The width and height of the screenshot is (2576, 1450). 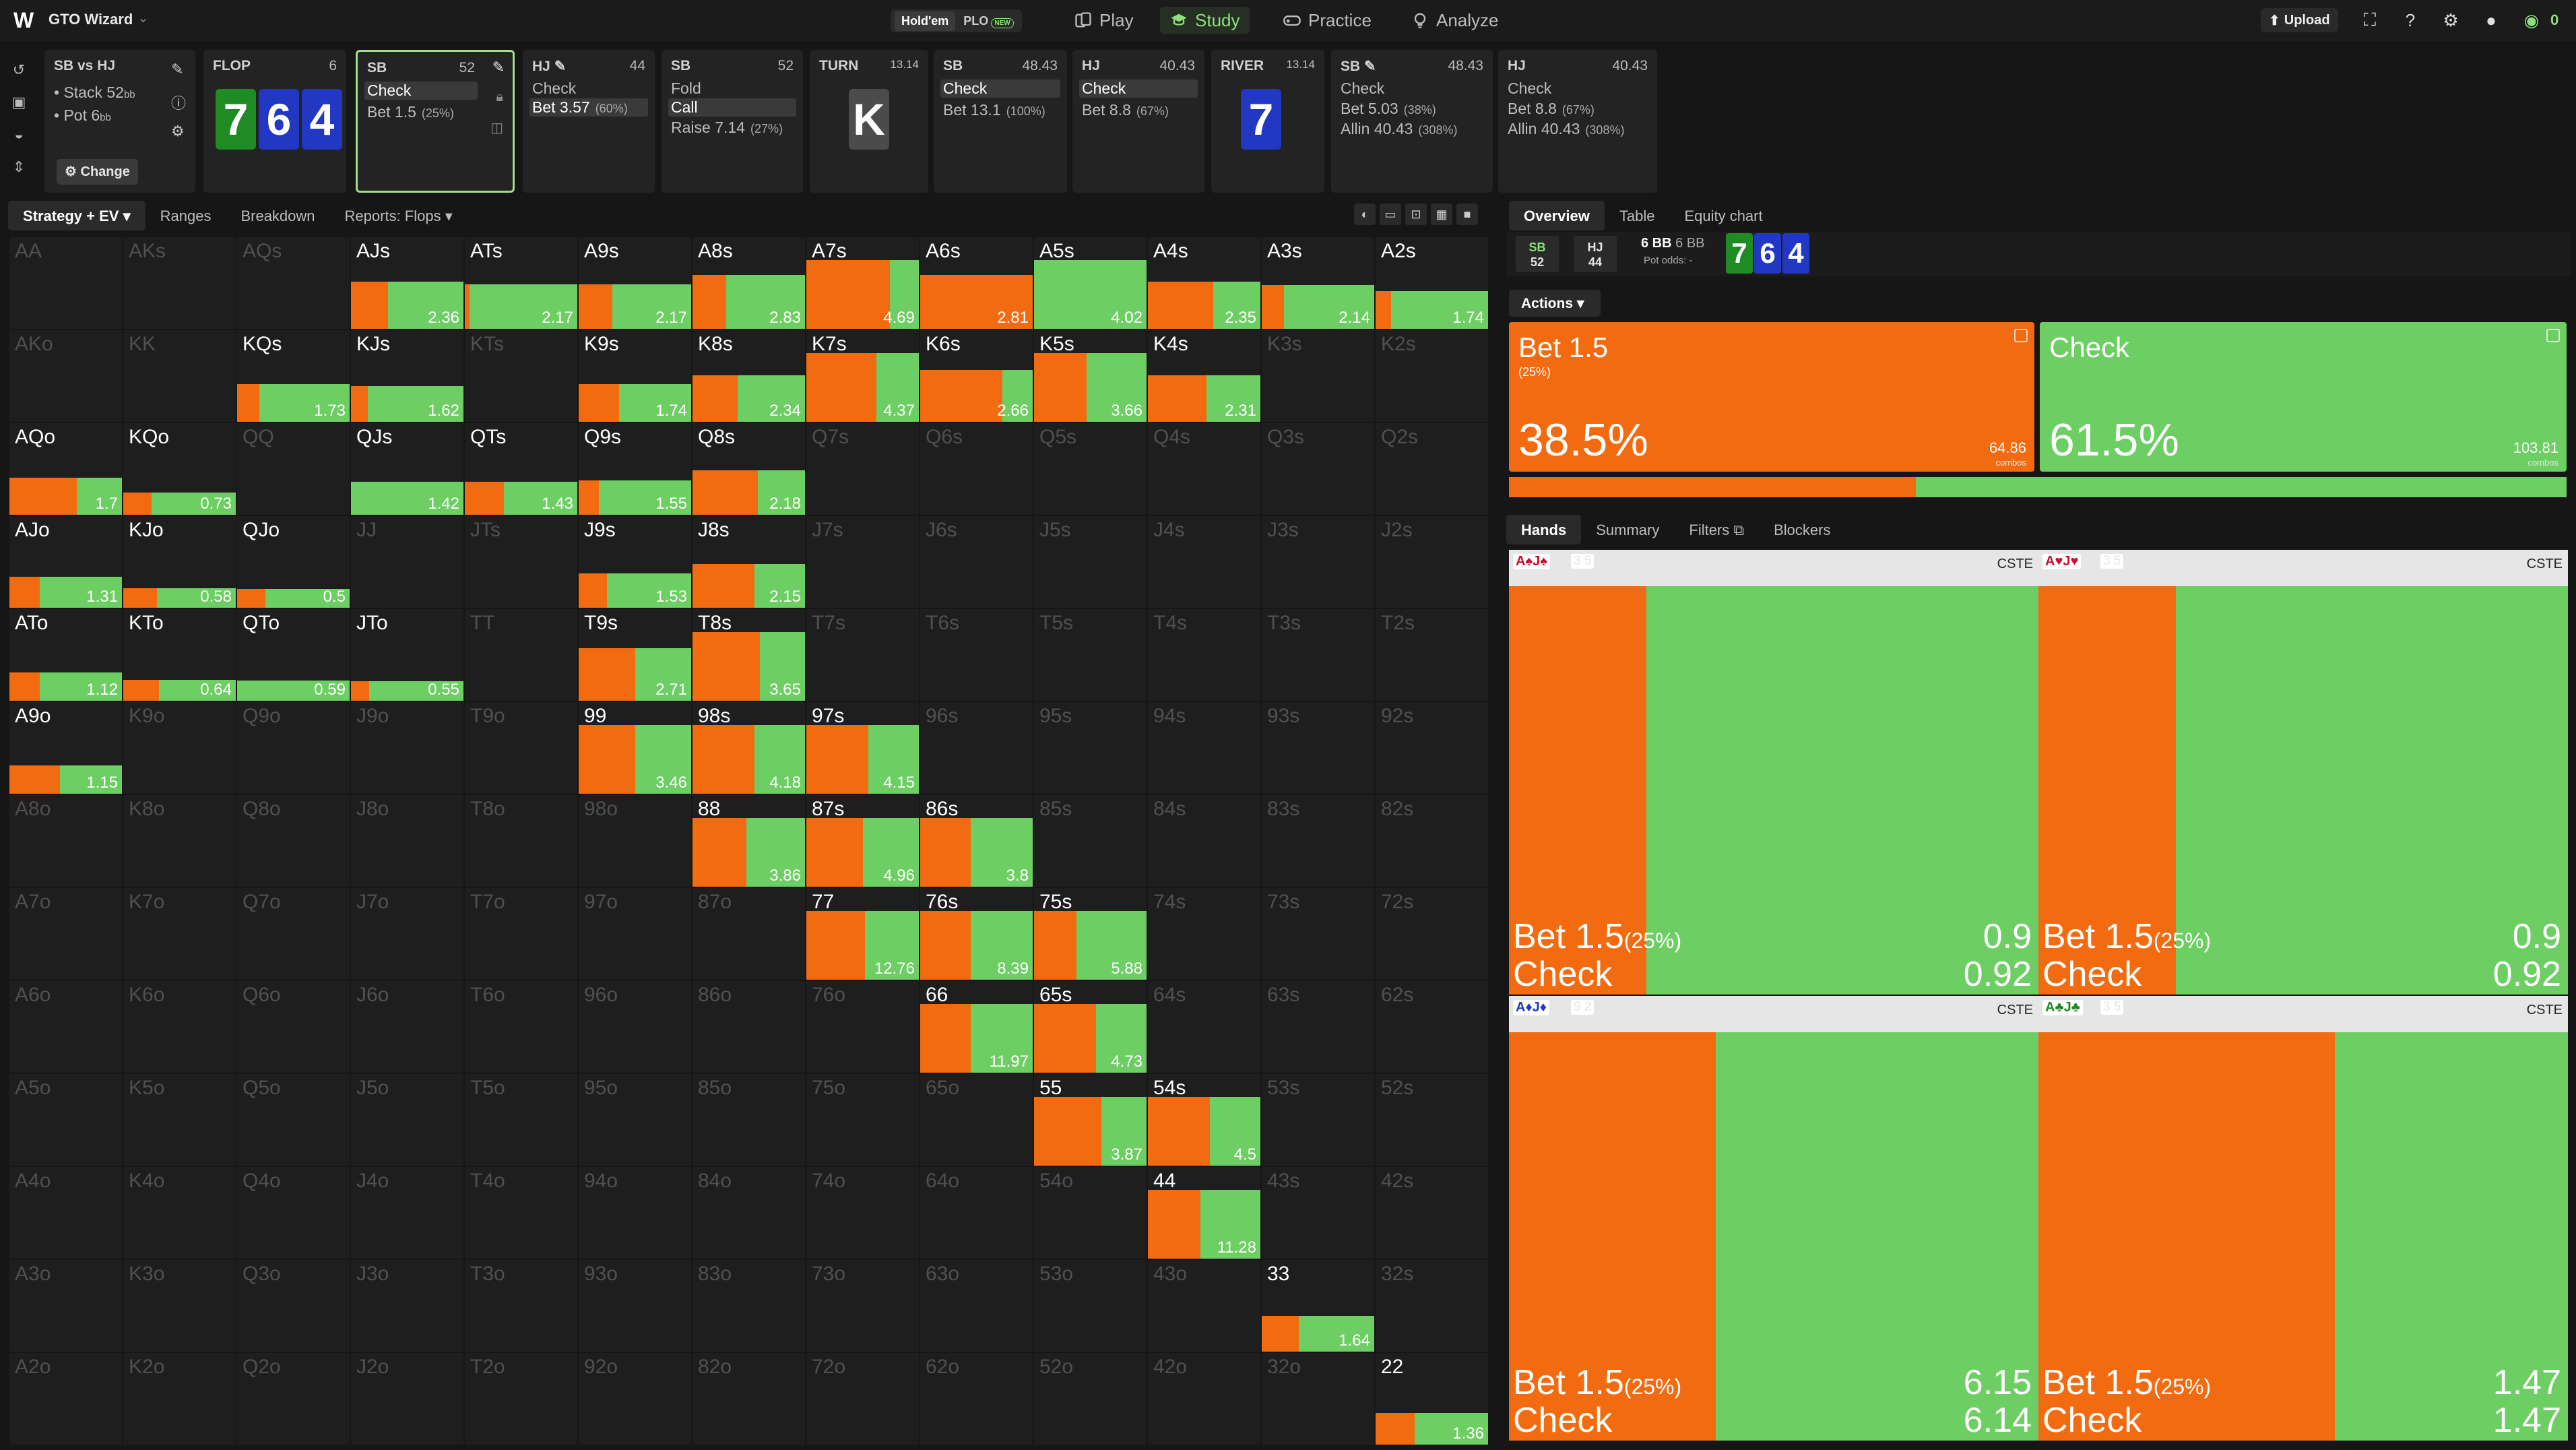 What do you see at coordinates (863, 1120) in the screenshot?
I see `hand-cell: 75o` at bounding box center [863, 1120].